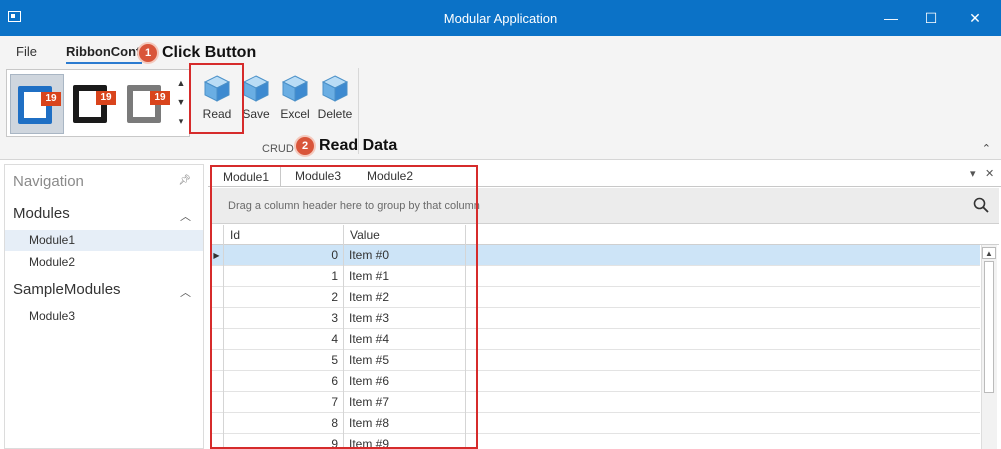 The width and height of the screenshot is (1001, 449). Describe the element at coordinates (41, 213) in the screenshot. I see `nav-group-modules: Modules` at that location.